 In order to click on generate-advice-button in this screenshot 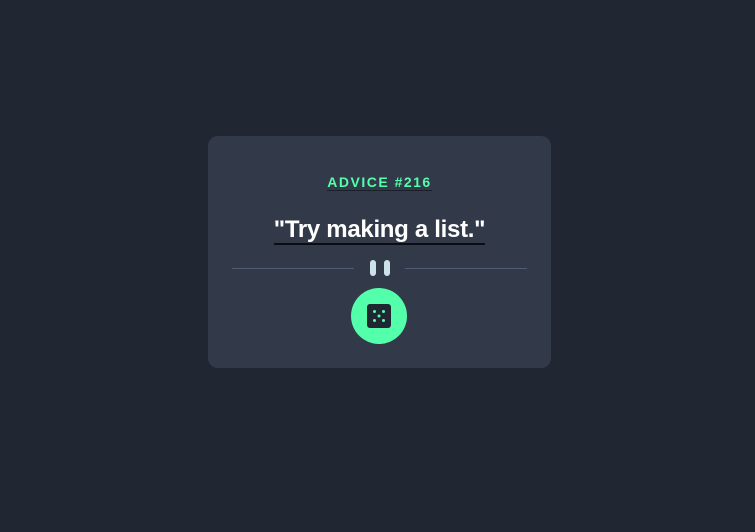, I will do `click(379, 316)`.